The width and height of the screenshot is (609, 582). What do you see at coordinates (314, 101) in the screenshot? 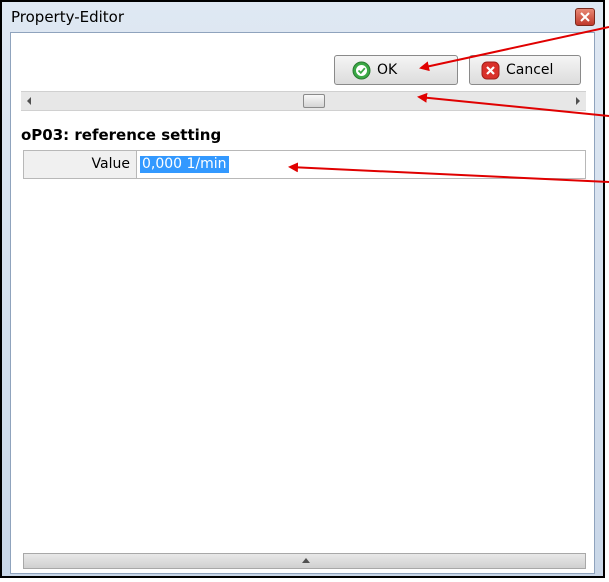
I see `scrollbar-thumb` at bounding box center [314, 101].